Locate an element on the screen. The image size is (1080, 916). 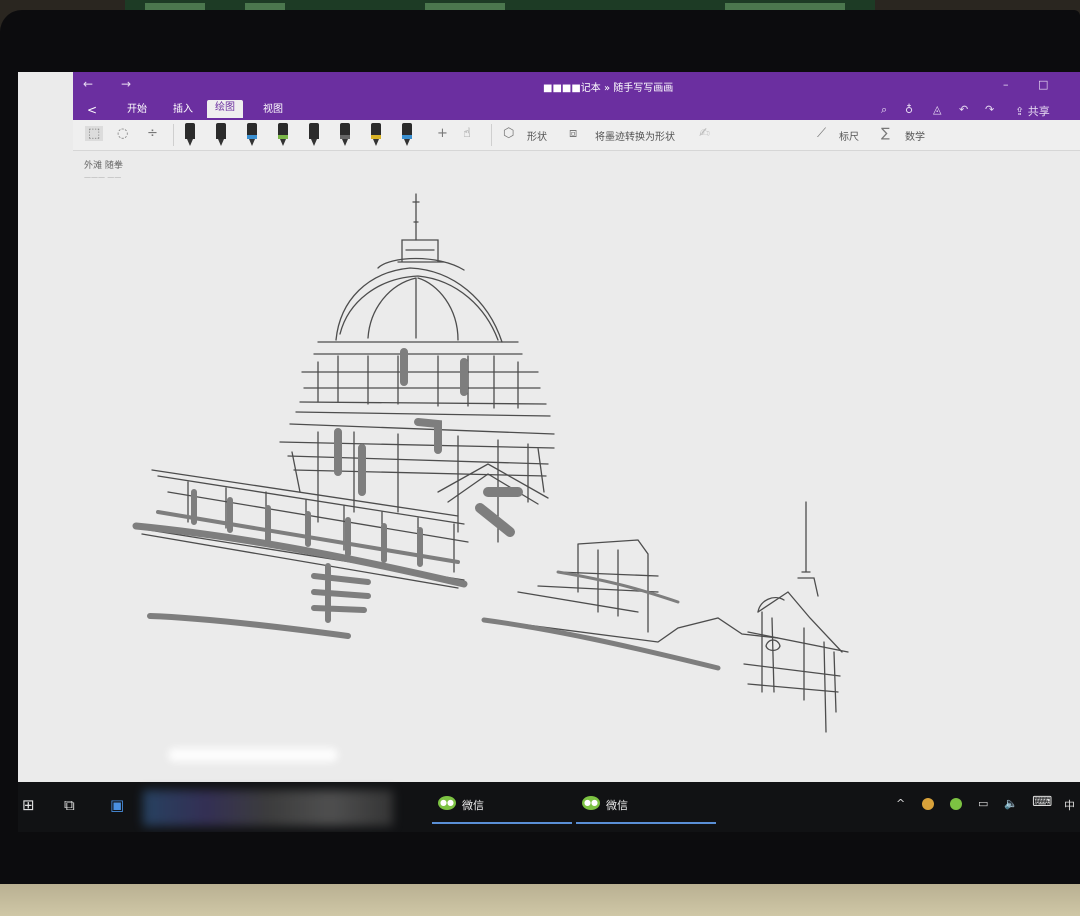
minimize-button: – is located at coordinates (1006, 84).